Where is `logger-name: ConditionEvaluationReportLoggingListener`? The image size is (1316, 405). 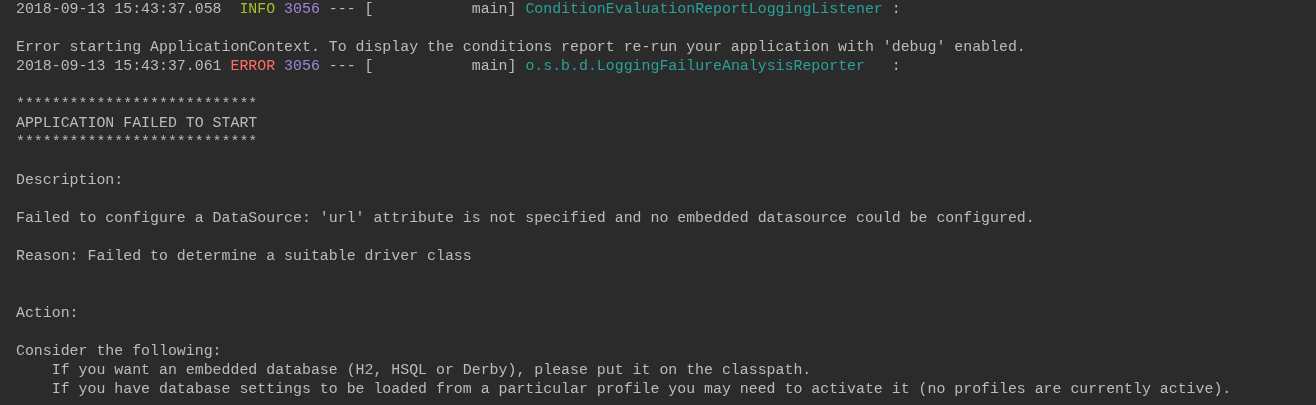 logger-name: ConditionEvaluationReportLoggingListener is located at coordinates (704, 9).